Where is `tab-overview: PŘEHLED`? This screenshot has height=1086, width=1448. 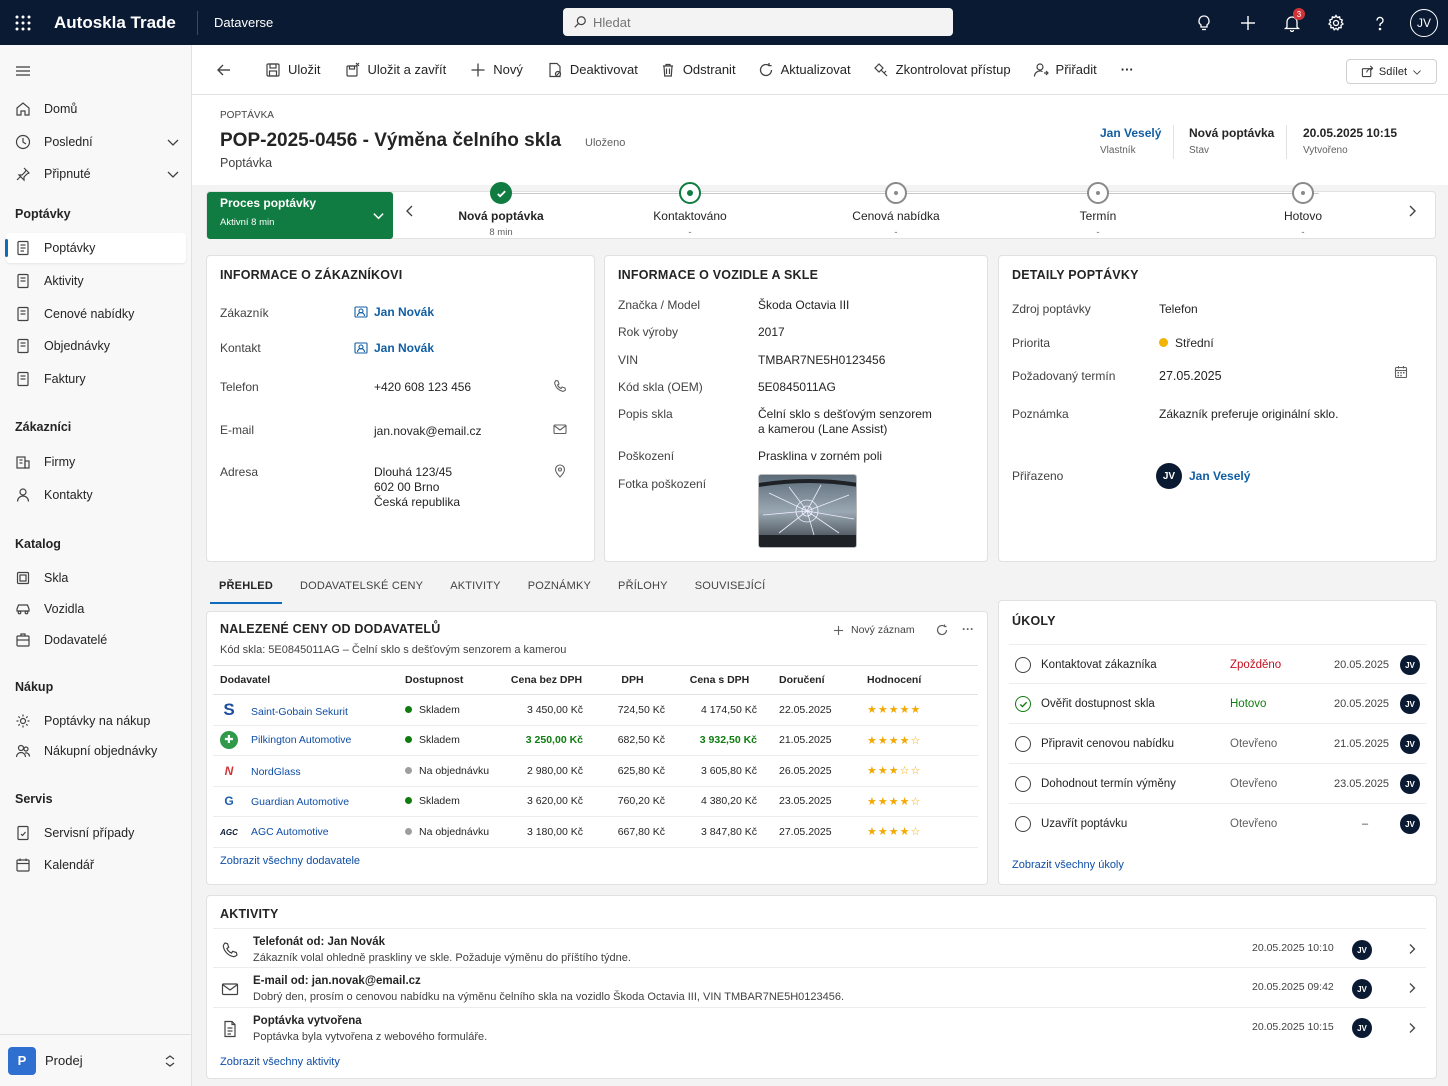 tab-overview: PŘEHLED is located at coordinates (246, 589).